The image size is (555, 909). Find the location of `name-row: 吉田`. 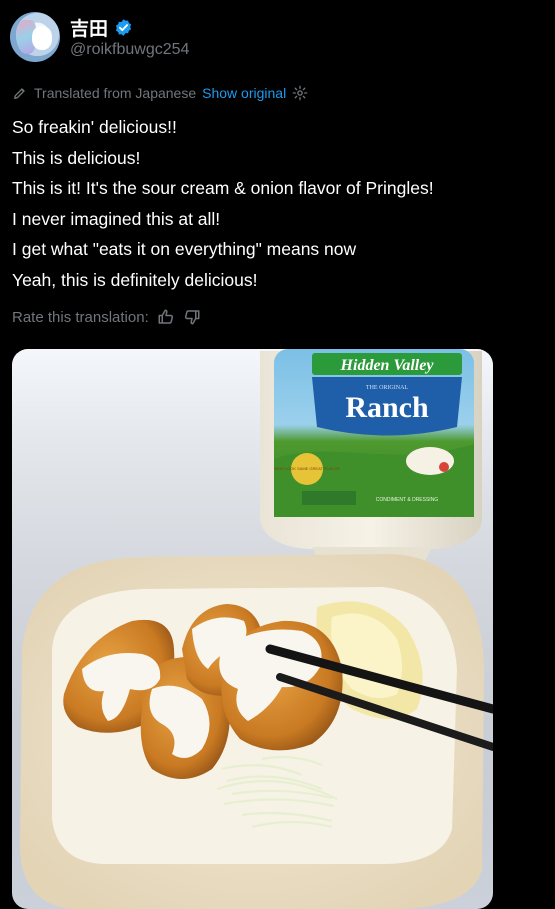

name-row: 吉田 is located at coordinates (101, 27).